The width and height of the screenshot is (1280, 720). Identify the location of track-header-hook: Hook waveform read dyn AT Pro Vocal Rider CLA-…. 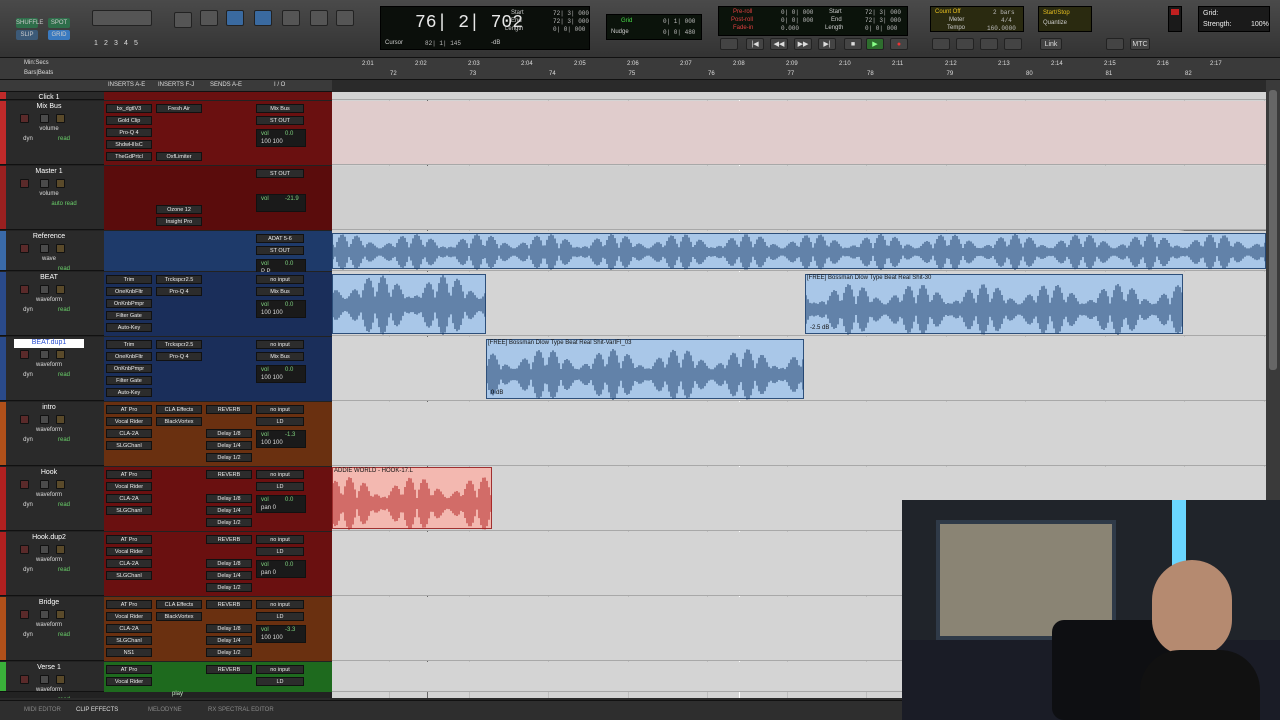
(166, 499).